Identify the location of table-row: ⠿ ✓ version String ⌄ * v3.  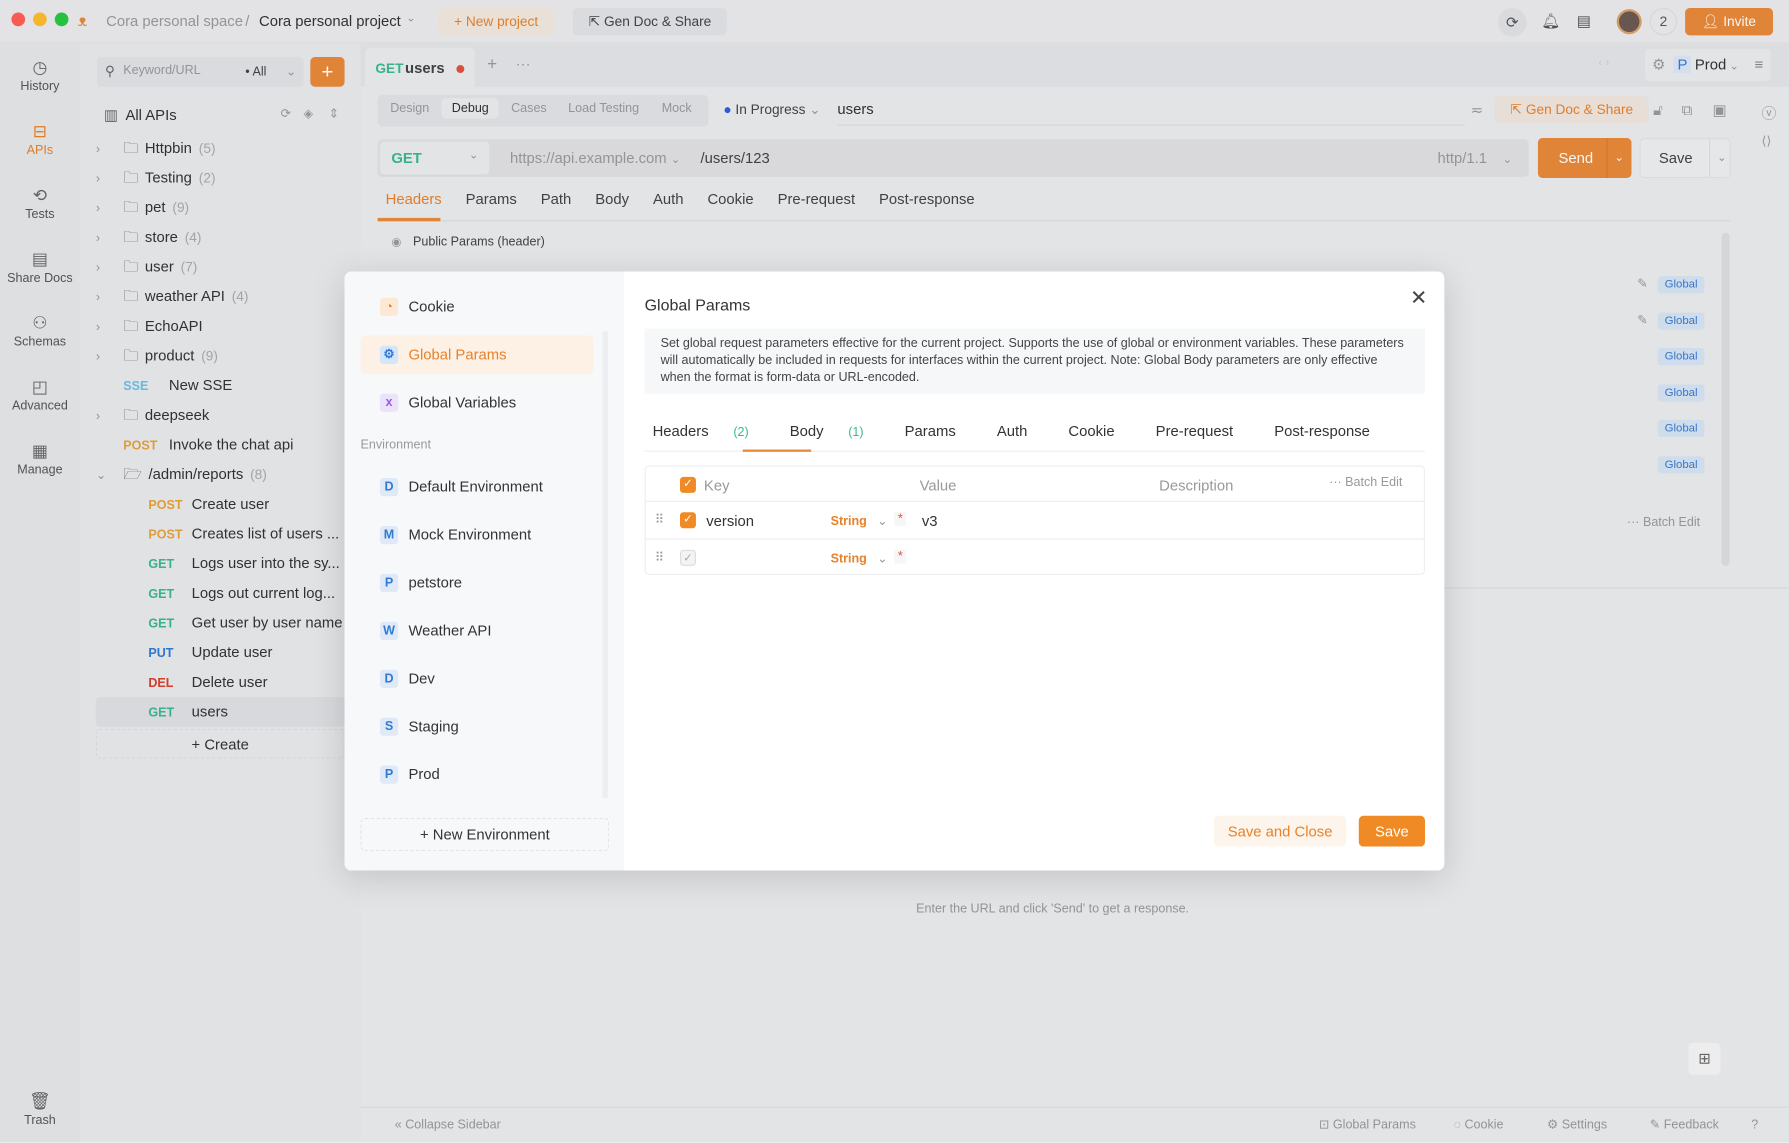
(1034, 521).